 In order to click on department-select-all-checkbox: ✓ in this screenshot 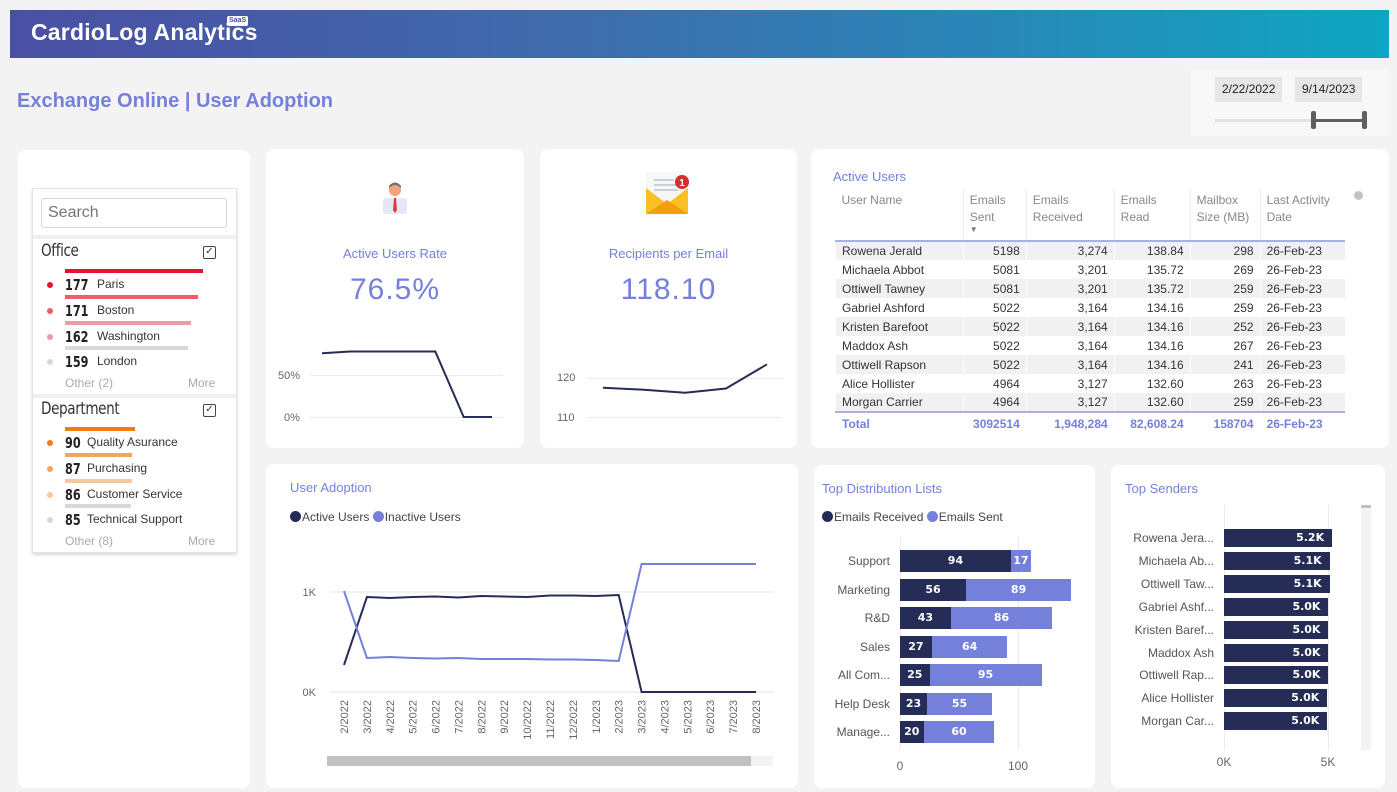, I will do `click(209, 410)`.